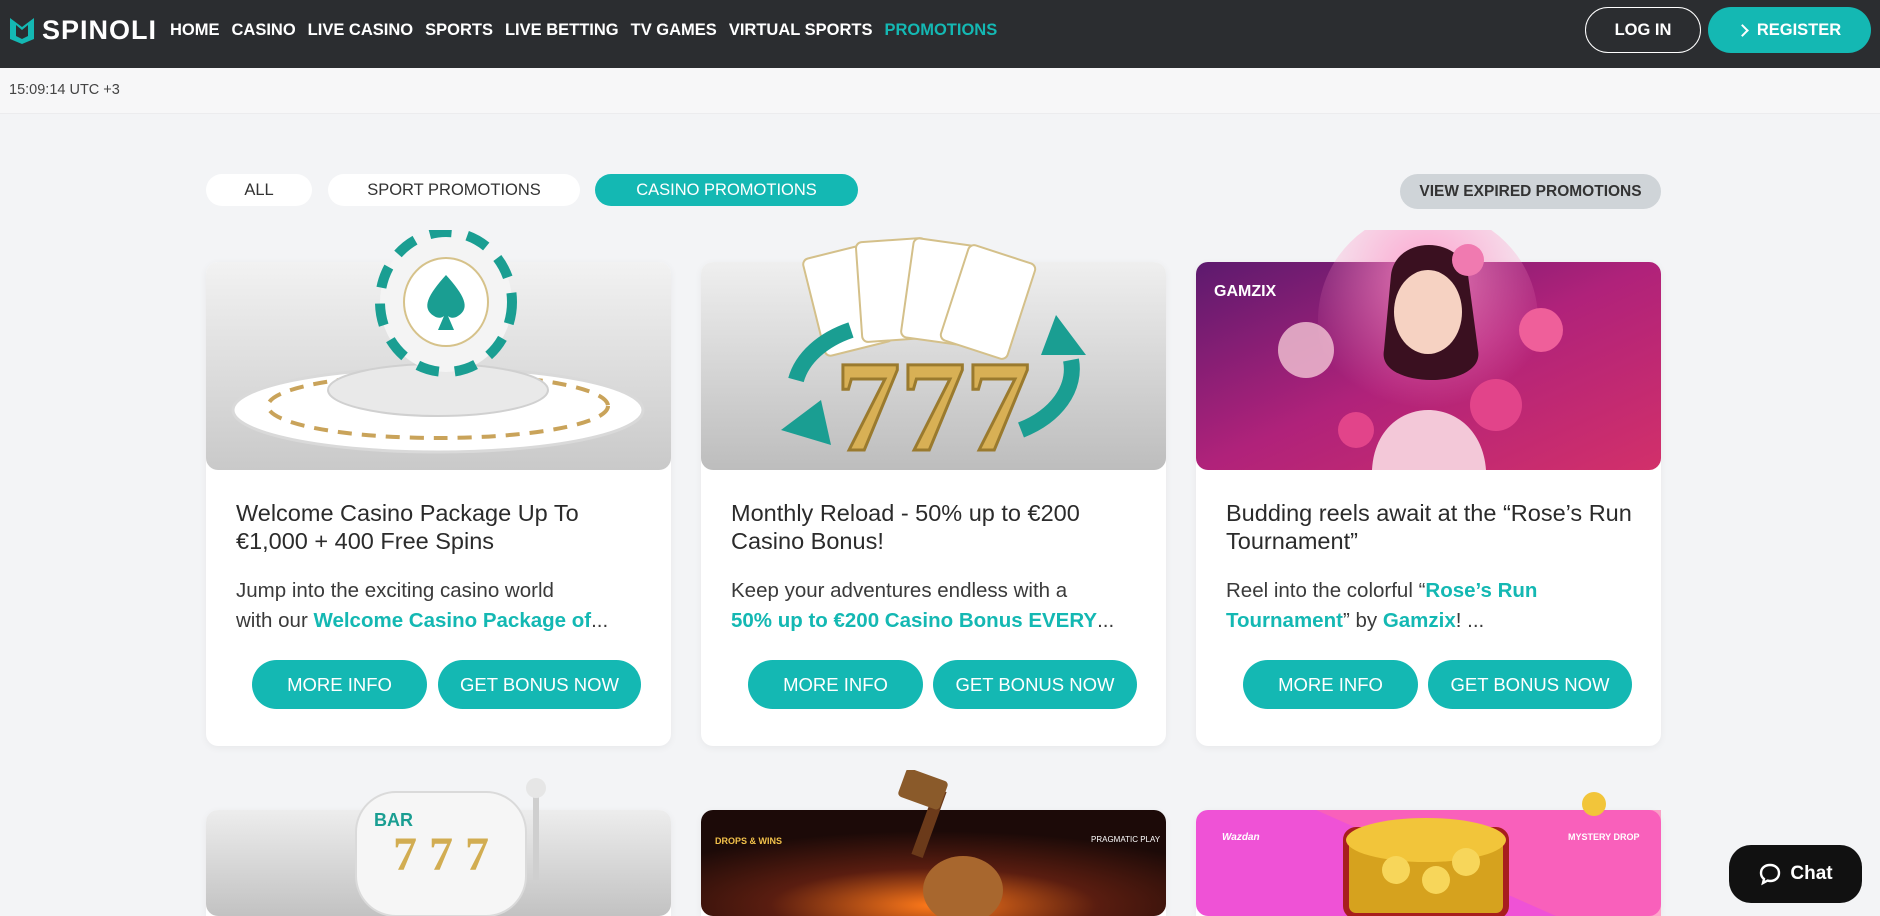  Describe the element at coordinates (1245, 291) in the screenshot. I see `gamzix-brand-label: GAMZIX` at that location.